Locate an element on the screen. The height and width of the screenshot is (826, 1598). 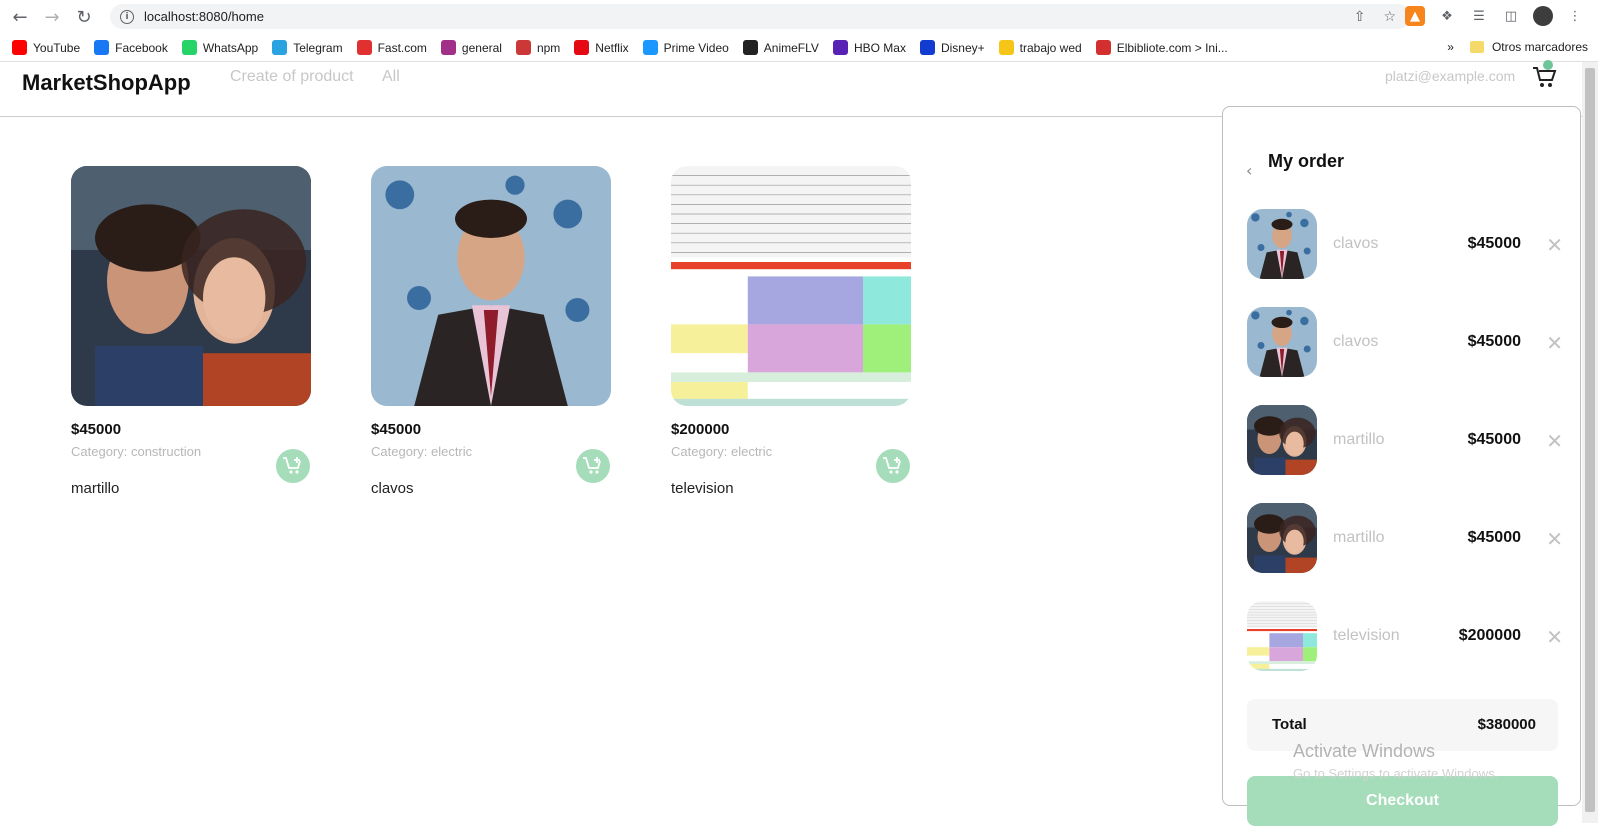
chevron-left-icon: ‹ is located at coordinates (1249, 170).